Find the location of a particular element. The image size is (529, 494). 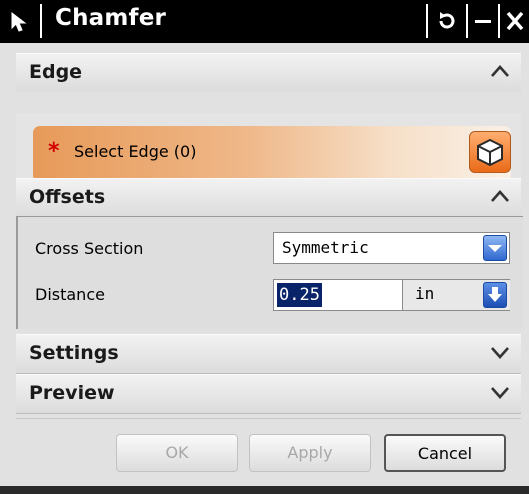

dialog-footer: OK Apply Cancel is located at coordinates (268, 450).